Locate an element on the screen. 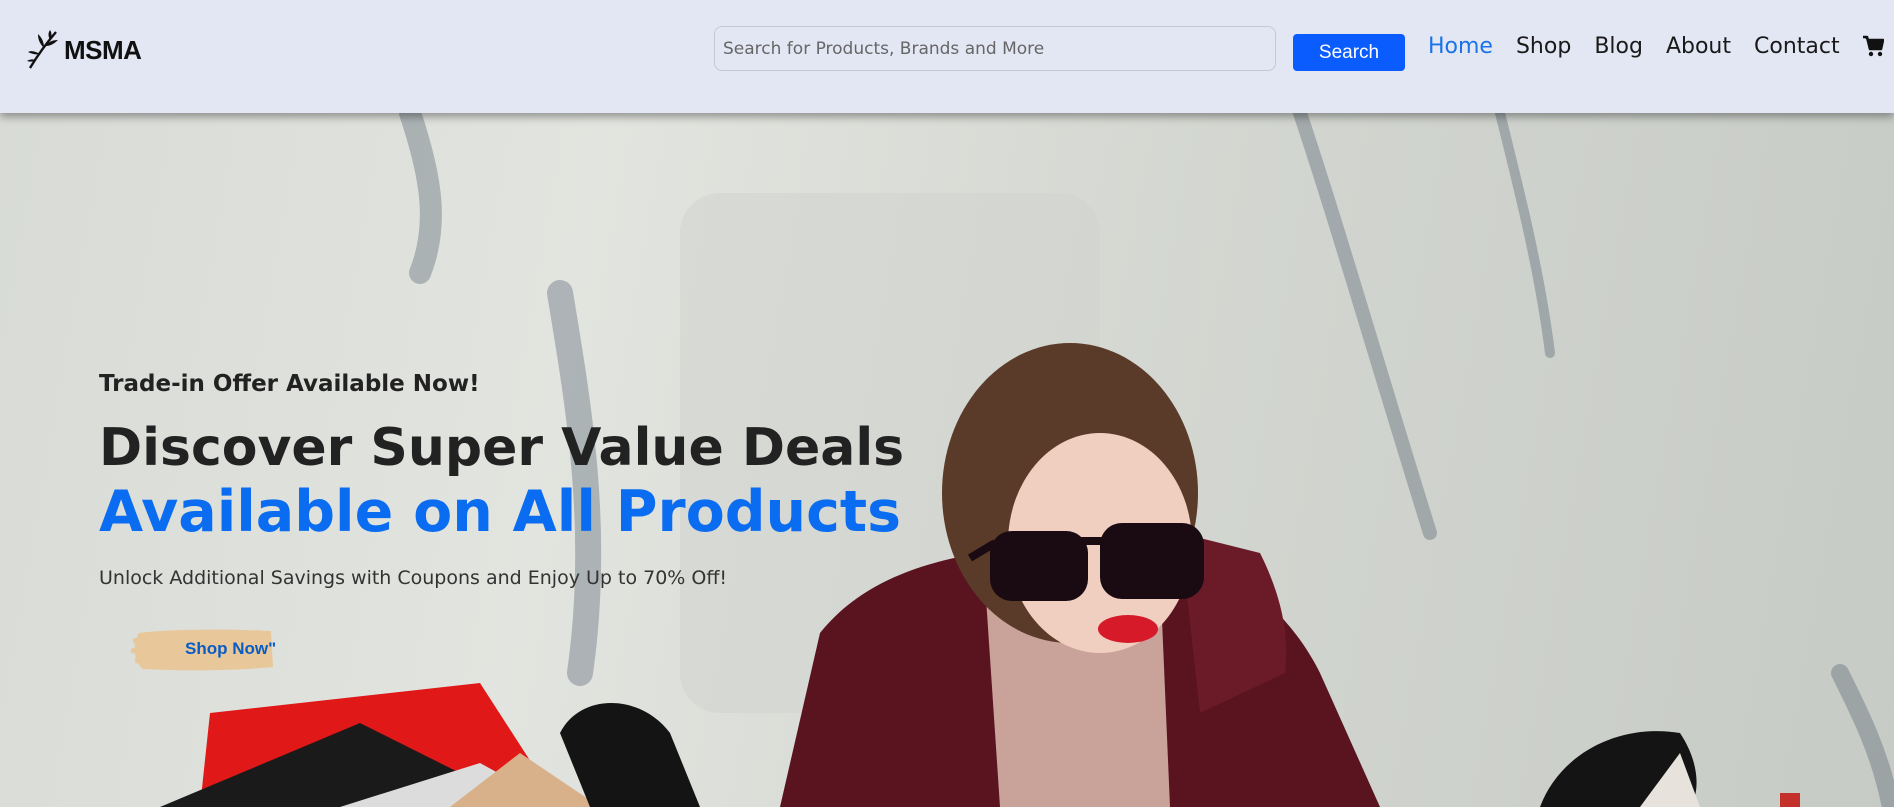 The image size is (1894, 807). main-nav: Home Shop Blog About Contact is located at coordinates (1645, 47).